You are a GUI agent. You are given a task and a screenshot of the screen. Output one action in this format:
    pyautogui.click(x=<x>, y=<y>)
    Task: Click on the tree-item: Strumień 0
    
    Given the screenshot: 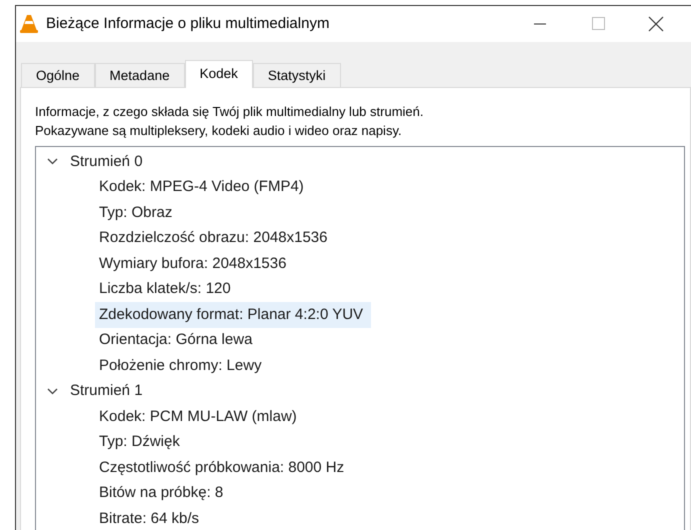 What is the action you would take?
    pyautogui.click(x=106, y=161)
    